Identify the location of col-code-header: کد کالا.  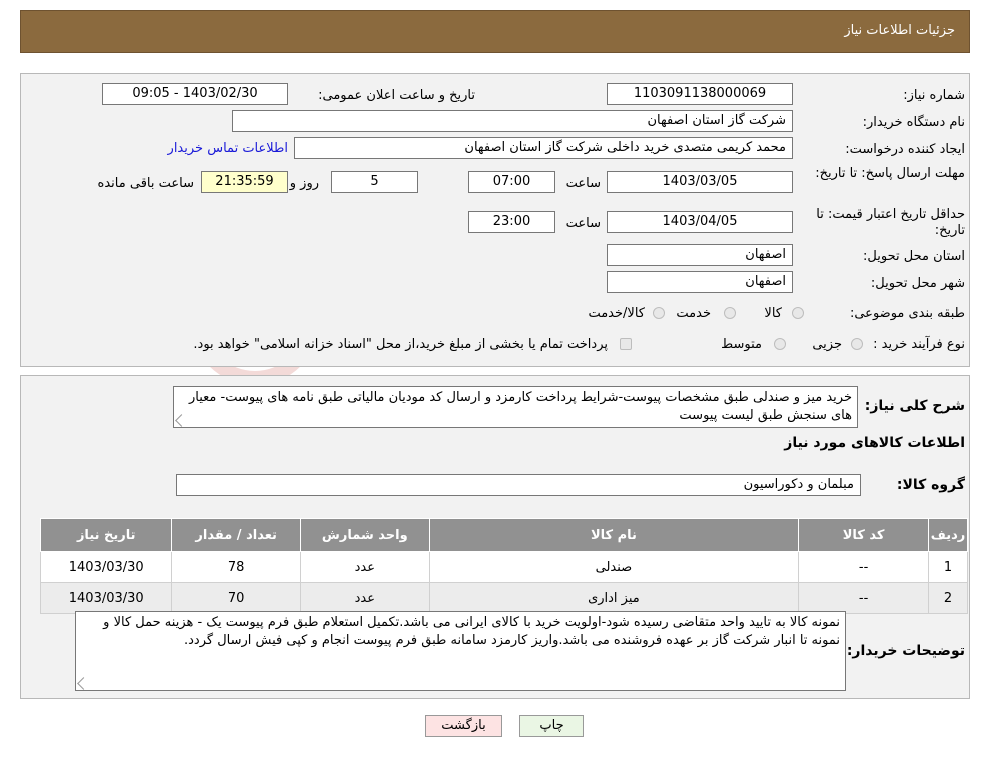
(864, 535).